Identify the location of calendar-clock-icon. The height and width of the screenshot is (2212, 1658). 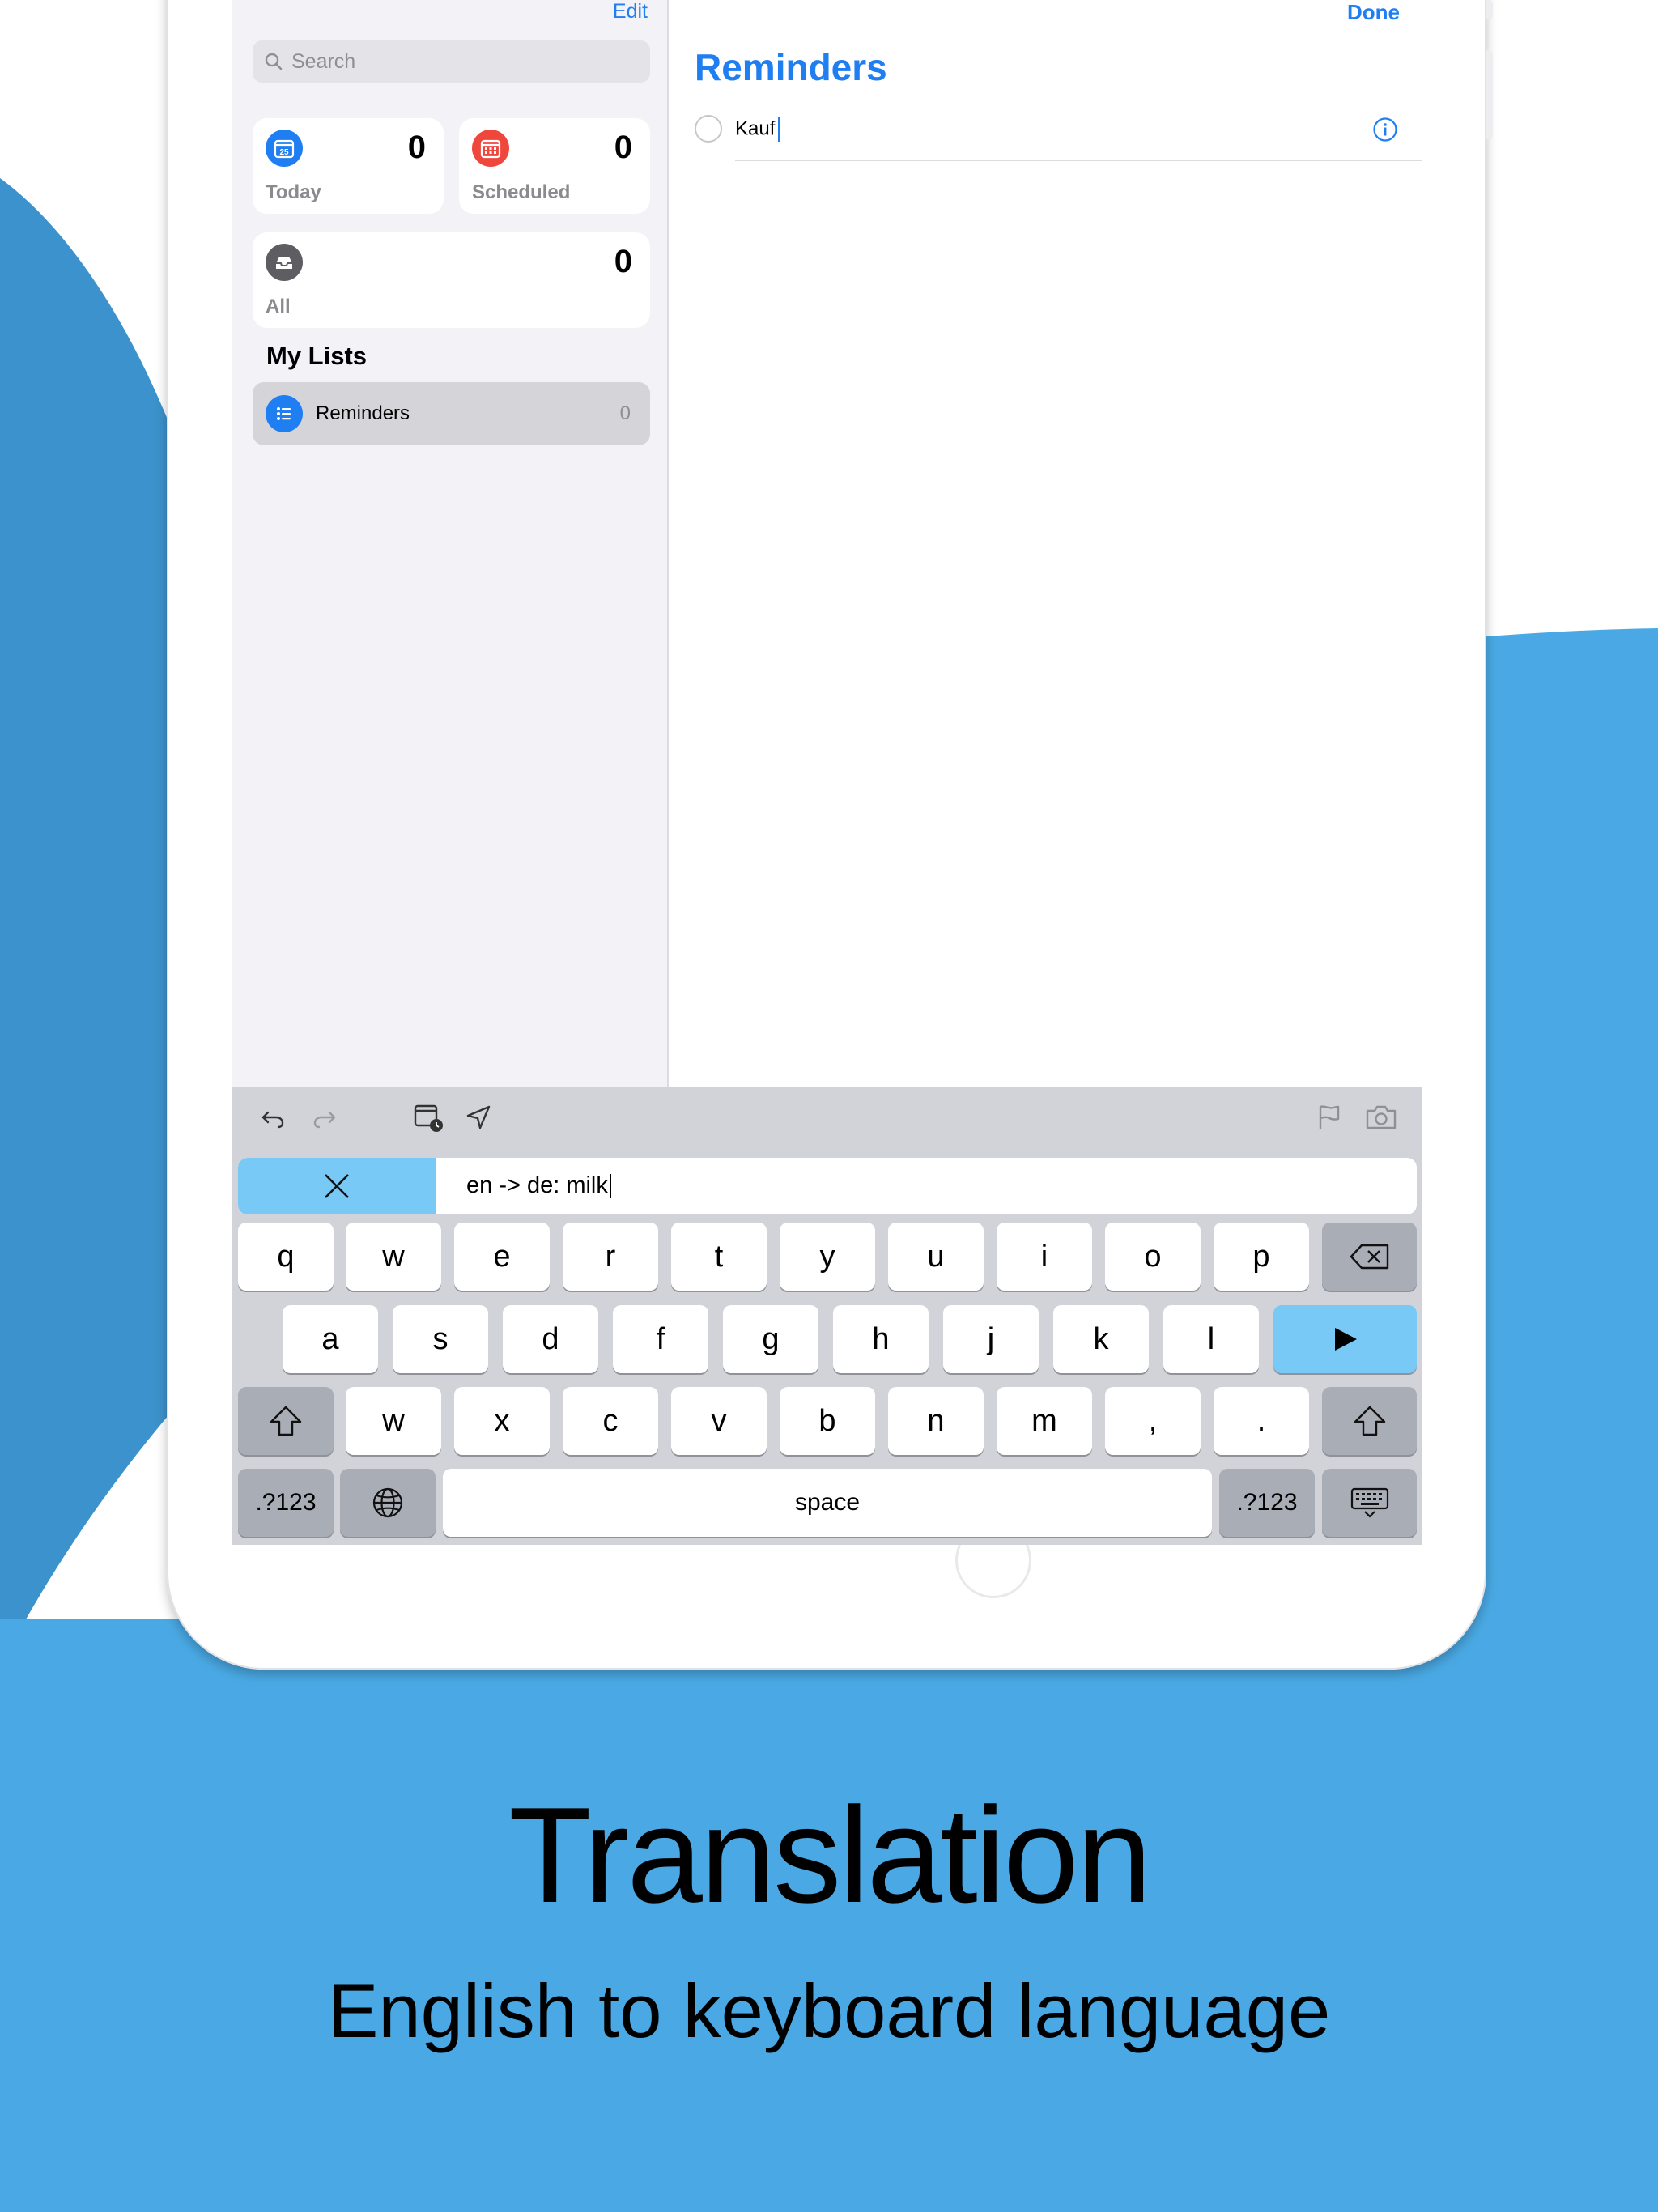
(428, 1118).